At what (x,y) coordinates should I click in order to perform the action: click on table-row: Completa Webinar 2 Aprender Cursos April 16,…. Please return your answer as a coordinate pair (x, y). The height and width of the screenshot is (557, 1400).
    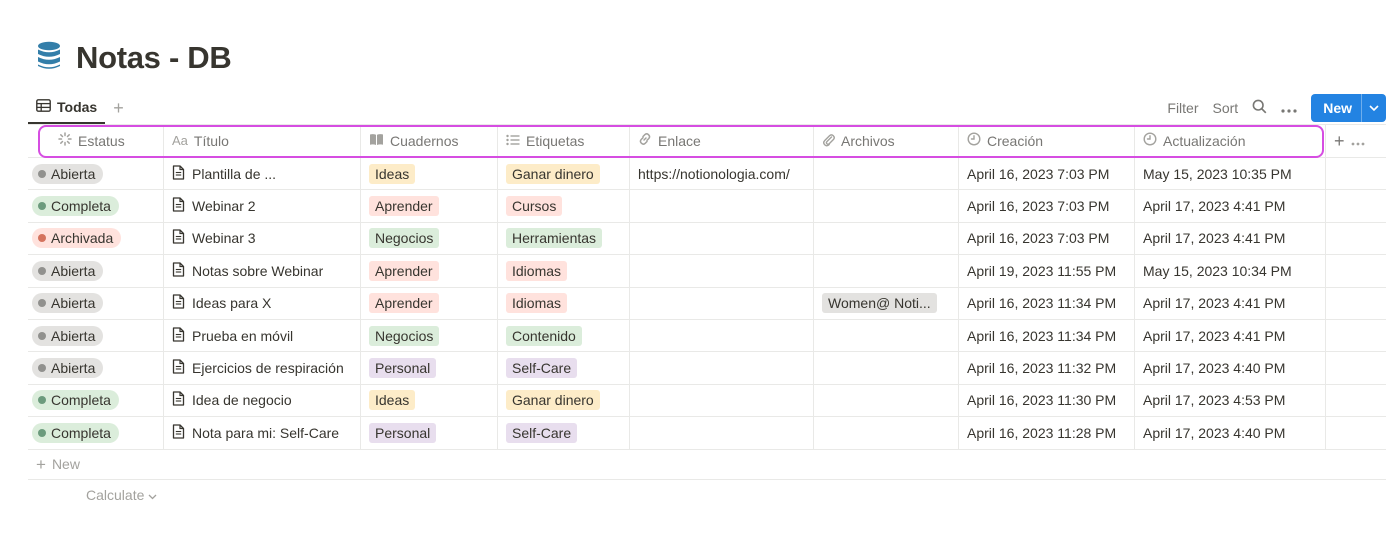
    Looking at the image, I should click on (707, 206).